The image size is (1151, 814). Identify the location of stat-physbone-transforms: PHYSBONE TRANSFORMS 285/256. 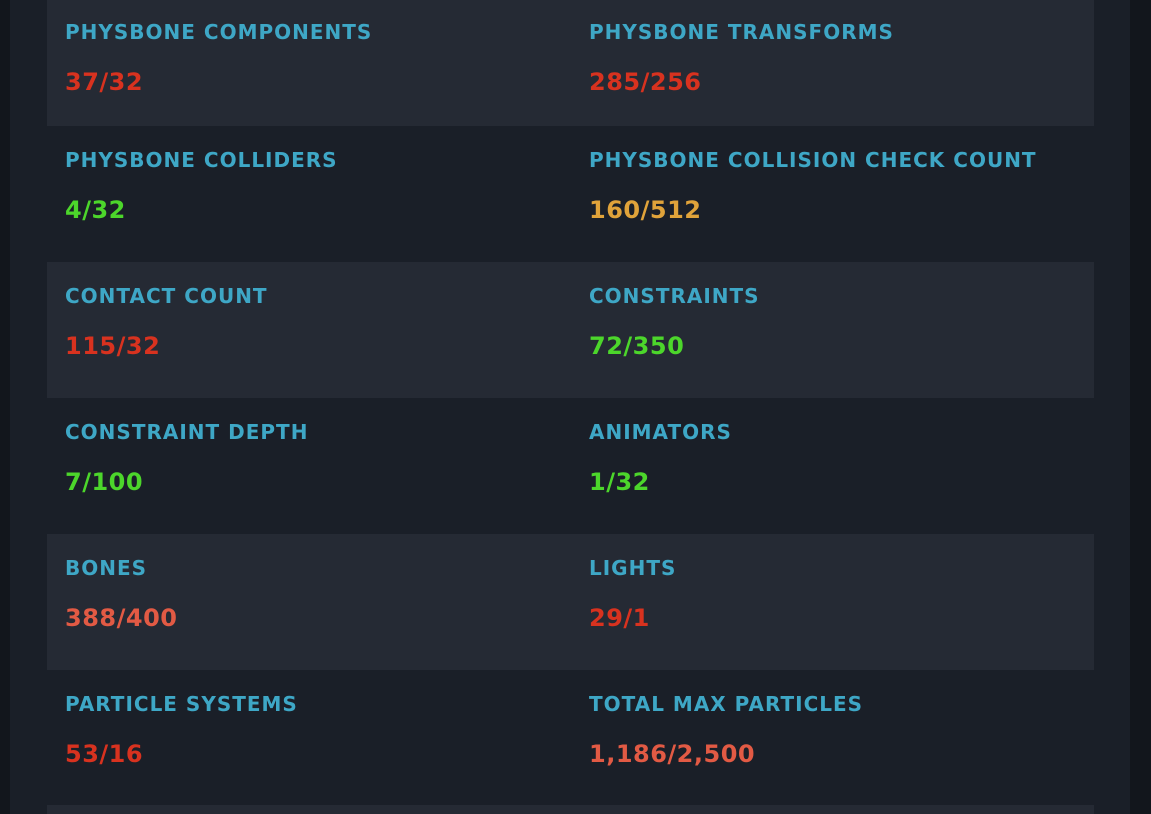
(839, 58).